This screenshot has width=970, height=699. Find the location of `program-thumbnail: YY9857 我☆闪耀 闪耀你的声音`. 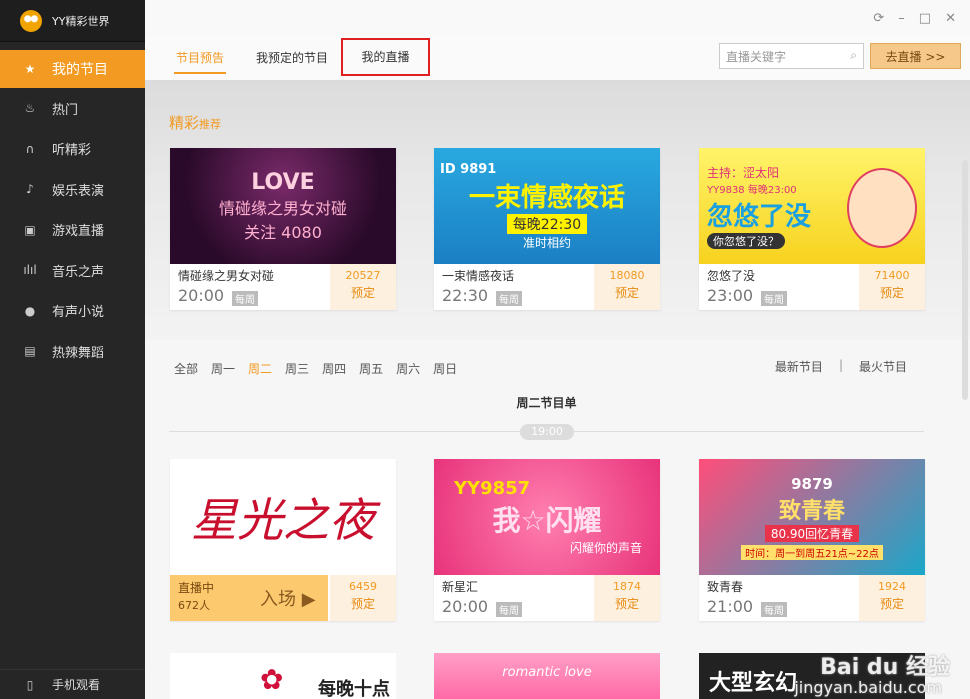

program-thumbnail: YY9857 我☆闪耀 闪耀你的声音 is located at coordinates (547, 517).